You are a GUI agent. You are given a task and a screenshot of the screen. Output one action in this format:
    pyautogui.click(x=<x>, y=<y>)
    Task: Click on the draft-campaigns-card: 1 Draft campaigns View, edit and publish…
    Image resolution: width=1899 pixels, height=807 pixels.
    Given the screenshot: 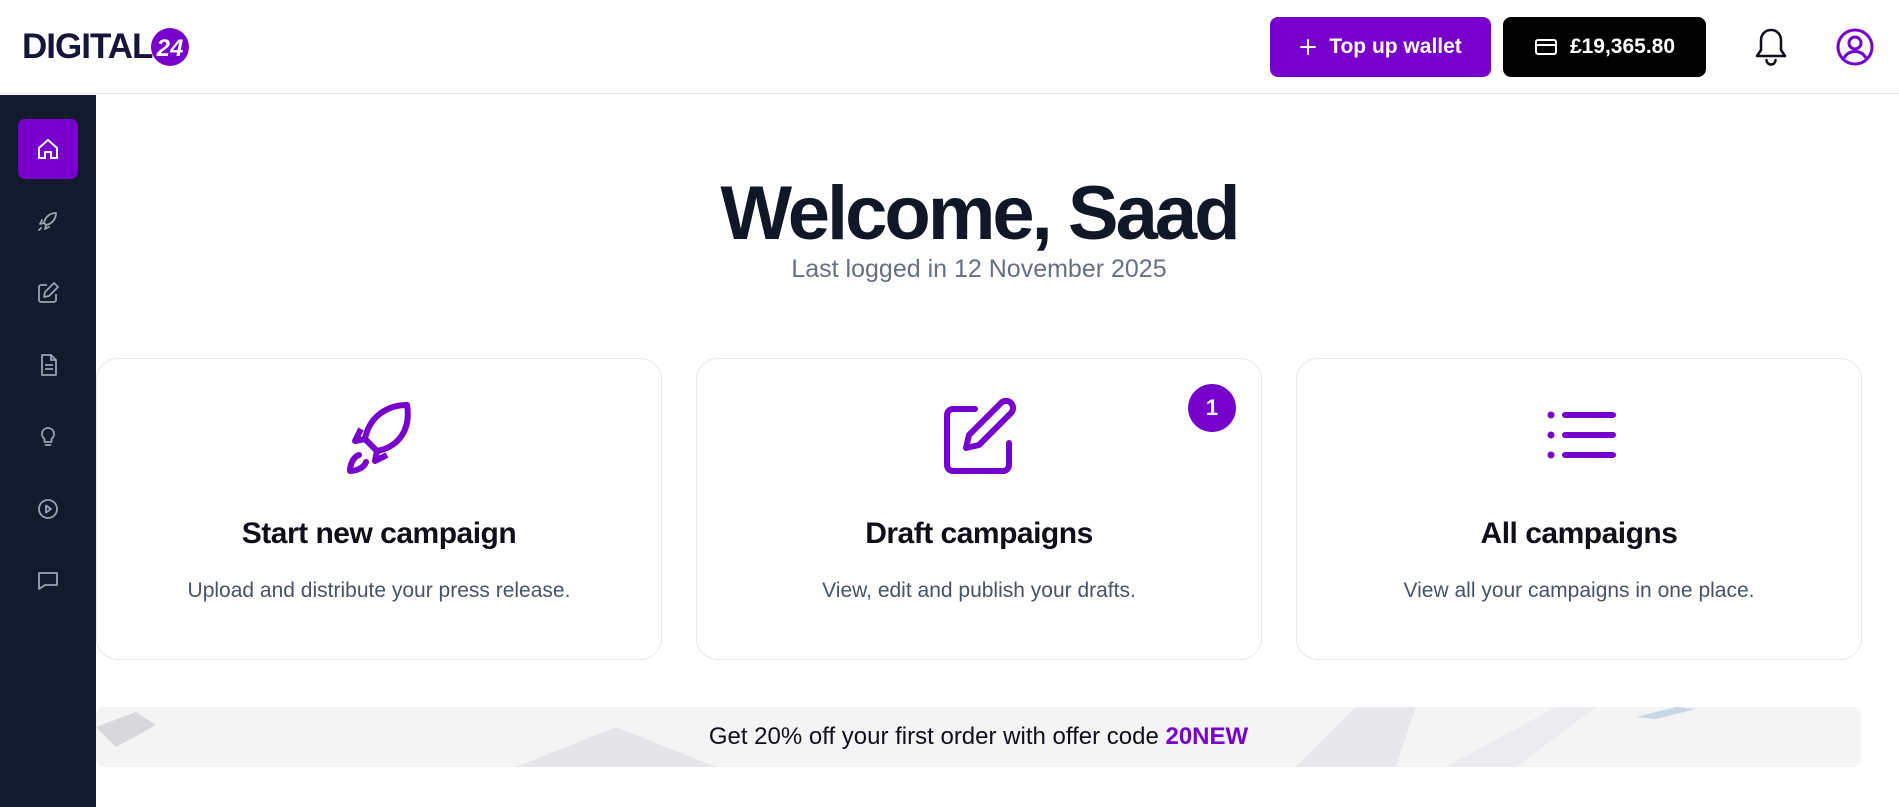 What is the action you would take?
    pyautogui.click(x=979, y=509)
    